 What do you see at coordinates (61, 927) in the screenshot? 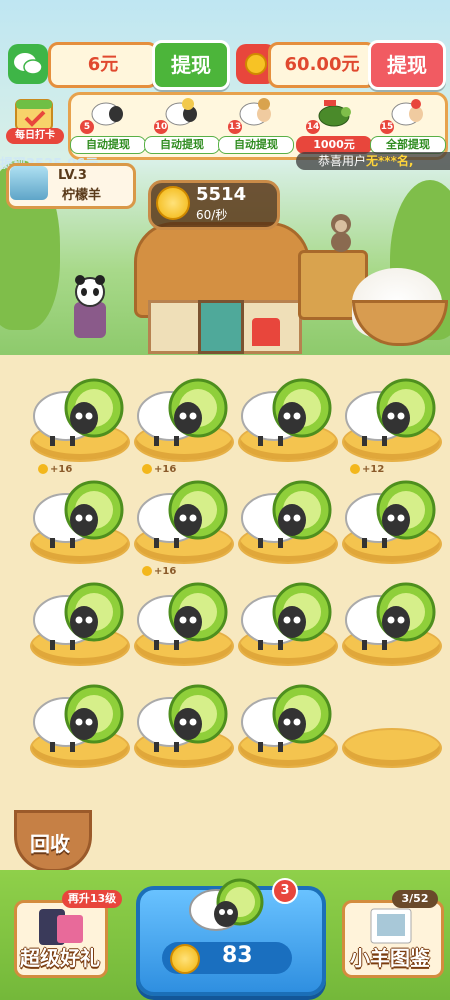
I see `phone-gift-icon` at bounding box center [61, 927].